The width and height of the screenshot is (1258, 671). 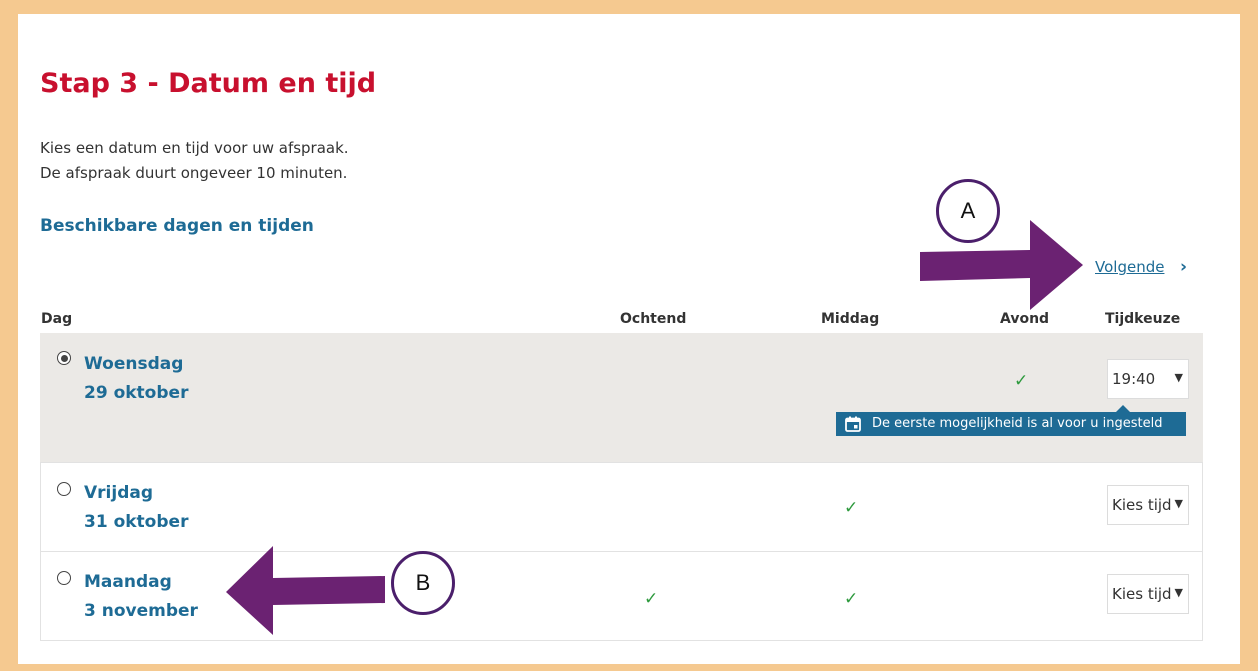 I want to click on annotation-a: A, so click(x=968, y=211).